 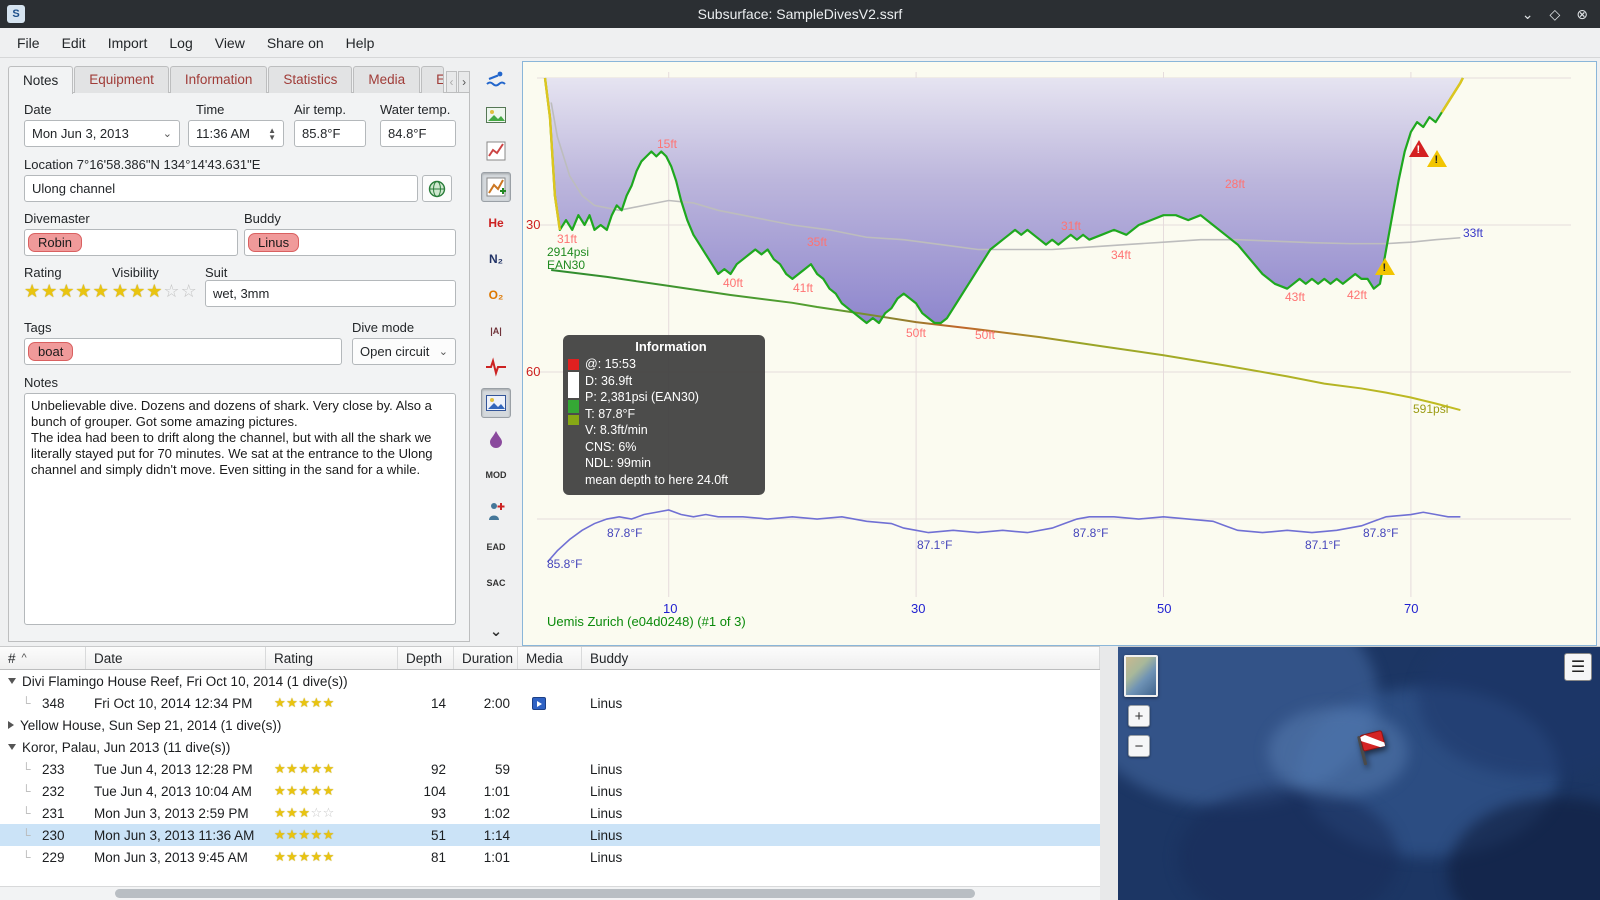 What do you see at coordinates (330, 133) in the screenshot?
I see `air-temp-field: 85.8°F` at bounding box center [330, 133].